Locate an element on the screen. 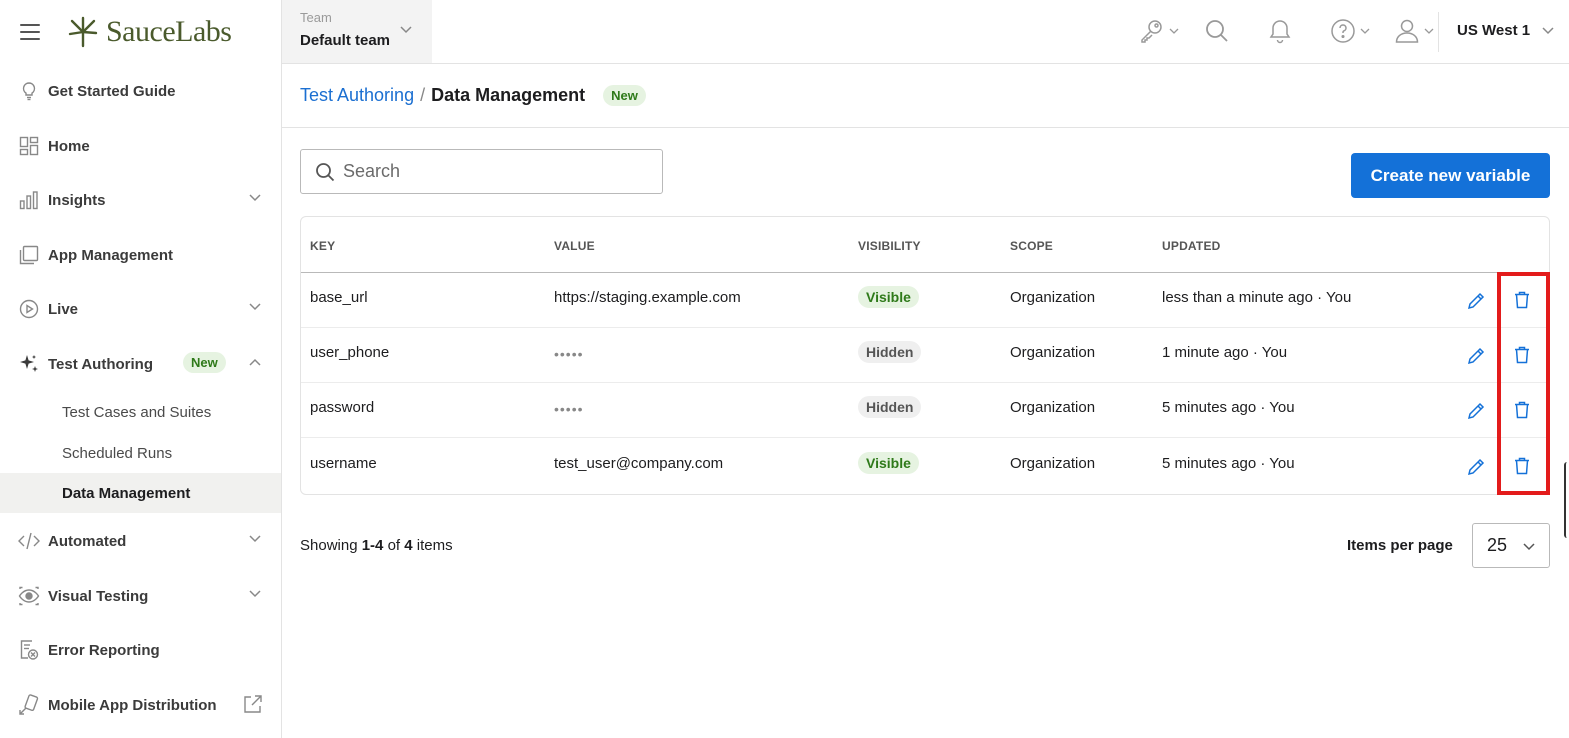 The height and width of the screenshot is (738, 1569). cell-key: username is located at coordinates (343, 463).